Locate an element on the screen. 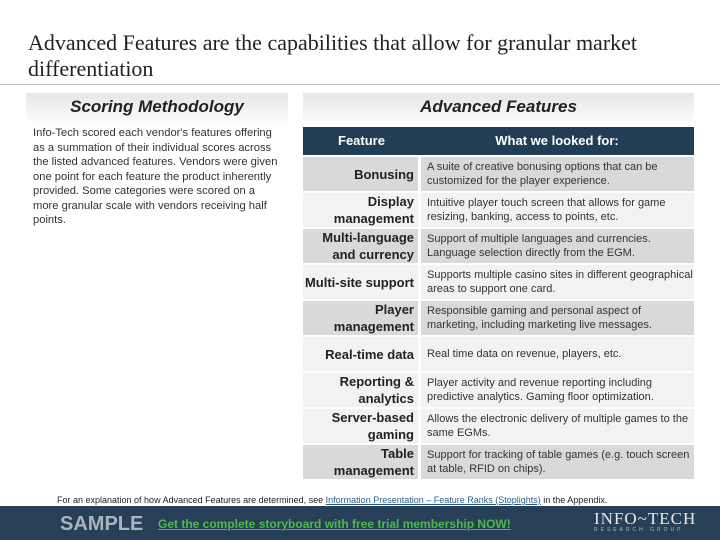  feature-name: Table management is located at coordinates (360, 462).